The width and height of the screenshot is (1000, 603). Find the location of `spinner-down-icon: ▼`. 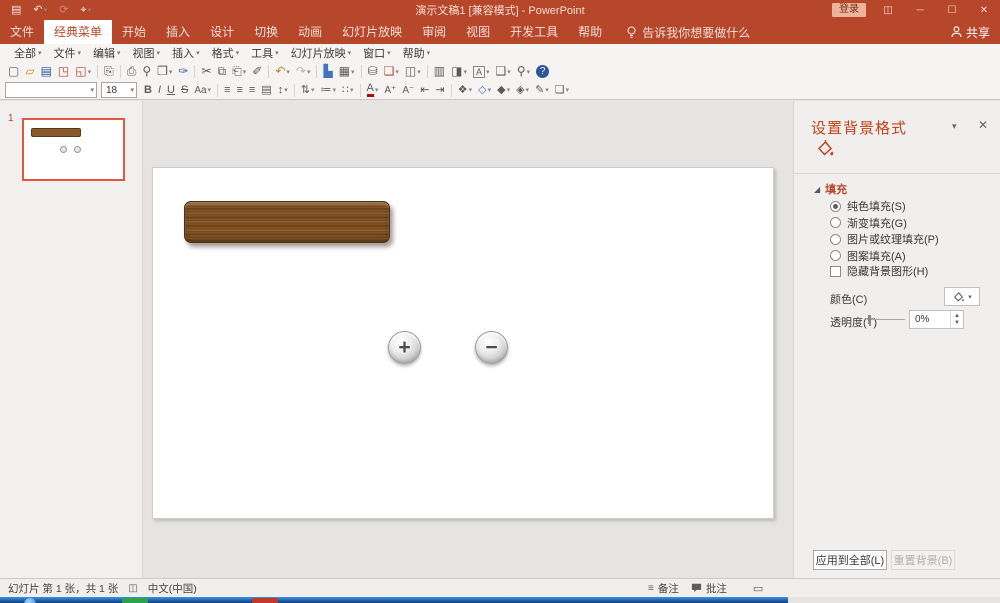

spinner-down-icon: ▼ is located at coordinates (957, 323).